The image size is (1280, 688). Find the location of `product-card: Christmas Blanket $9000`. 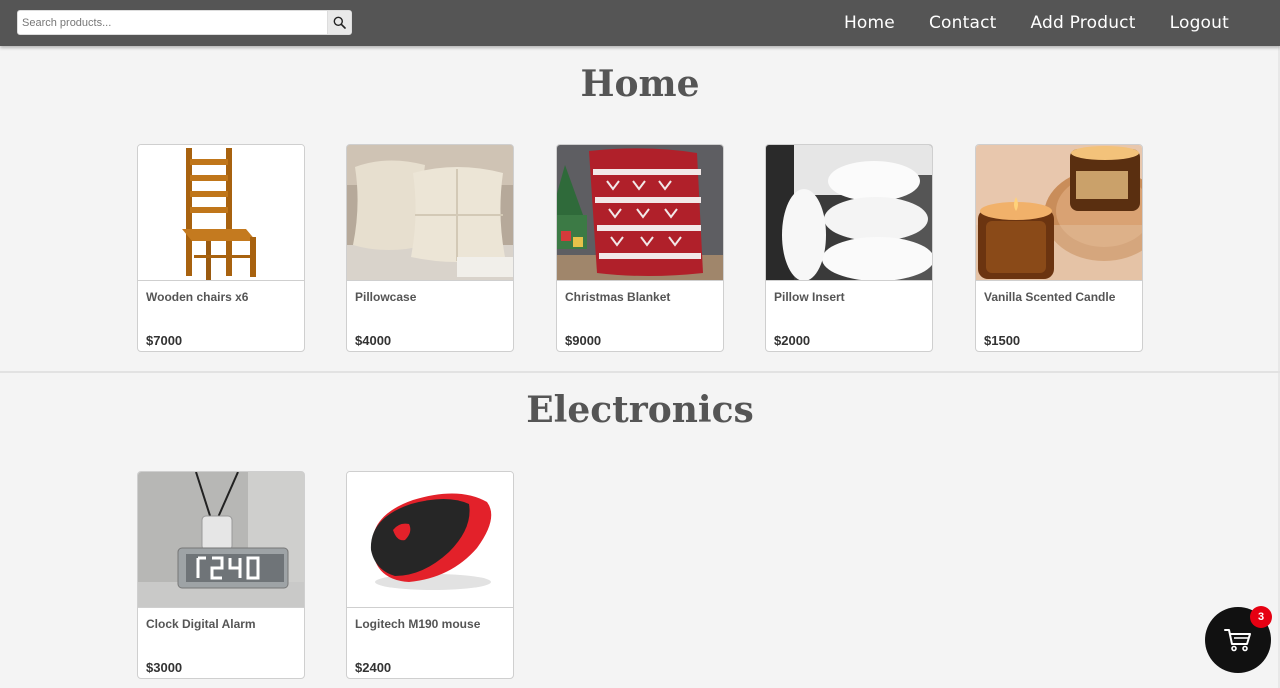

product-card: Christmas Blanket $9000 is located at coordinates (640, 248).